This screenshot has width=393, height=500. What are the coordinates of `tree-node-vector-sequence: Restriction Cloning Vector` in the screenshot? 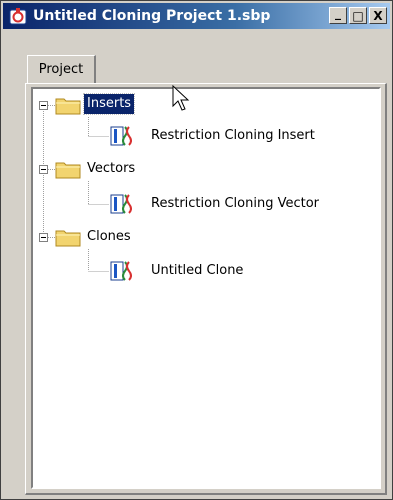 It's located at (235, 204).